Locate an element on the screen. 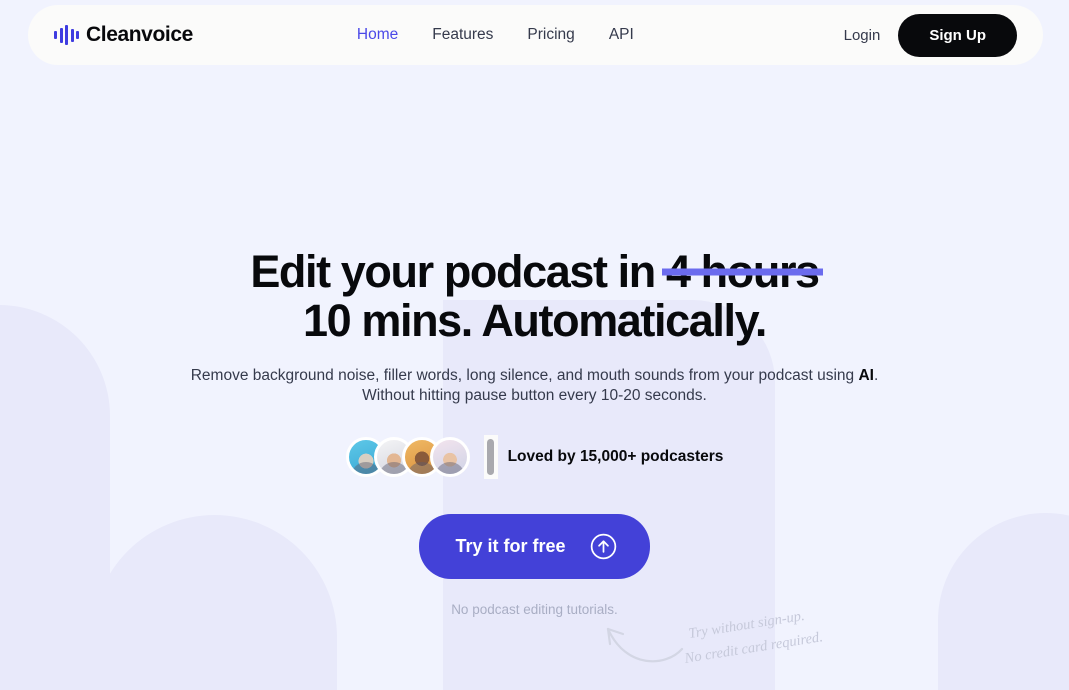 The width and height of the screenshot is (1069, 690). signup-button: Sign Up is located at coordinates (957, 35).